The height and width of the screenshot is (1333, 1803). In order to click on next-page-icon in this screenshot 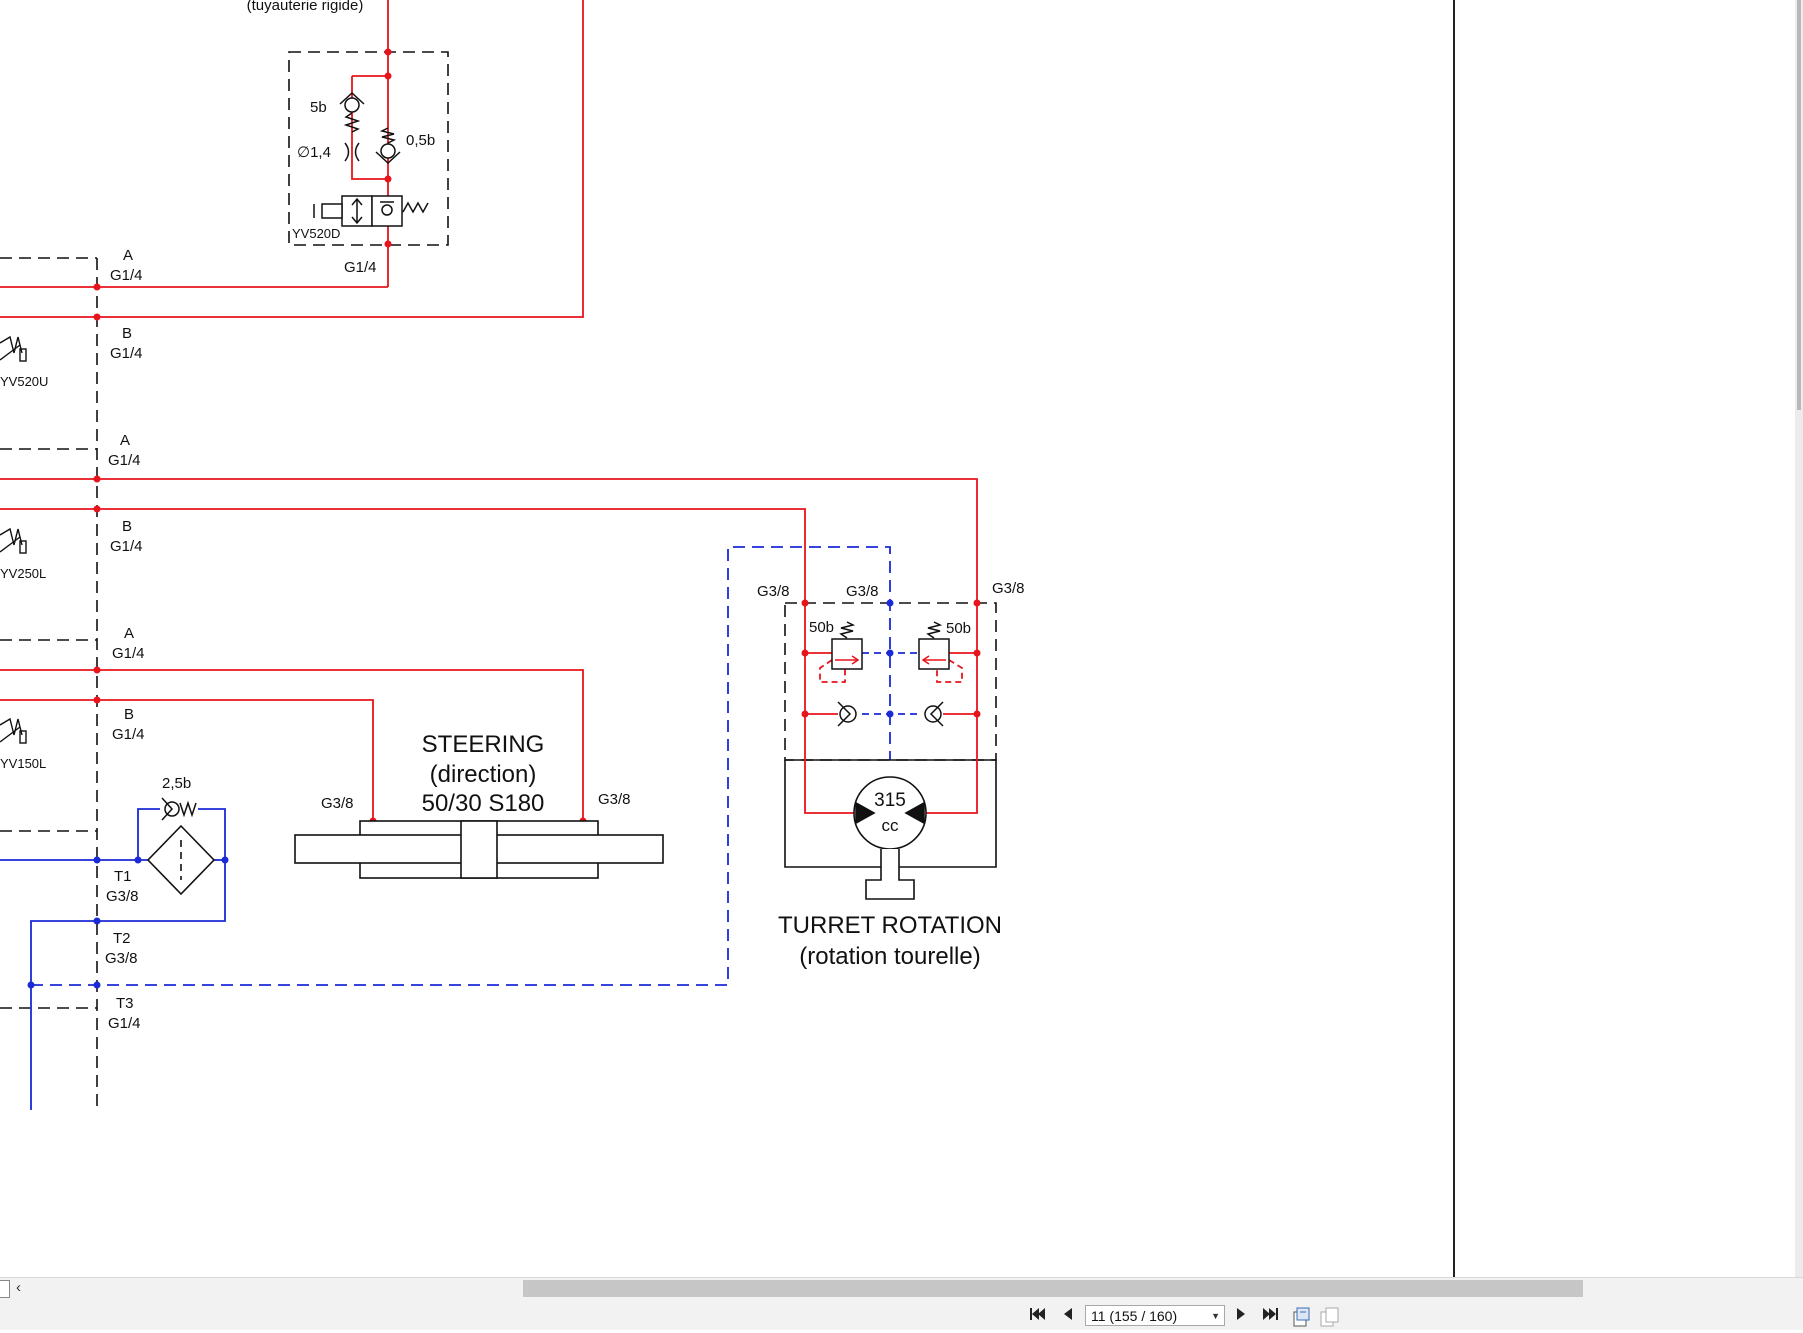, I will do `click(1241, 1316)`.